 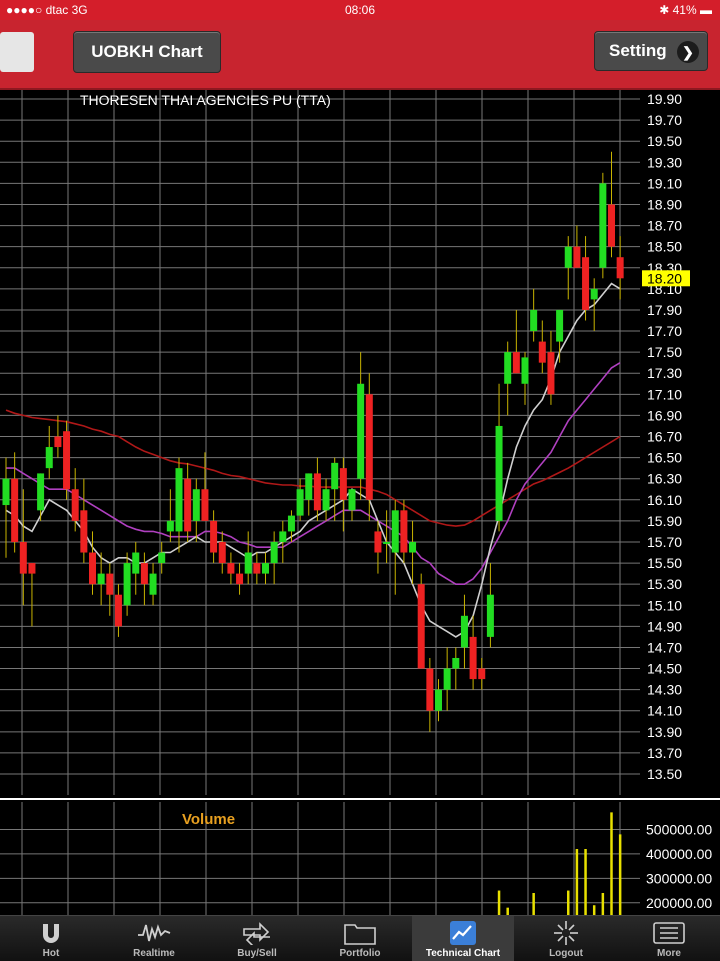 What do you see at coordinates (664, 437) in the screenshot?
I see `price-tick-label: 16.70` at bounding box center [664, 437].